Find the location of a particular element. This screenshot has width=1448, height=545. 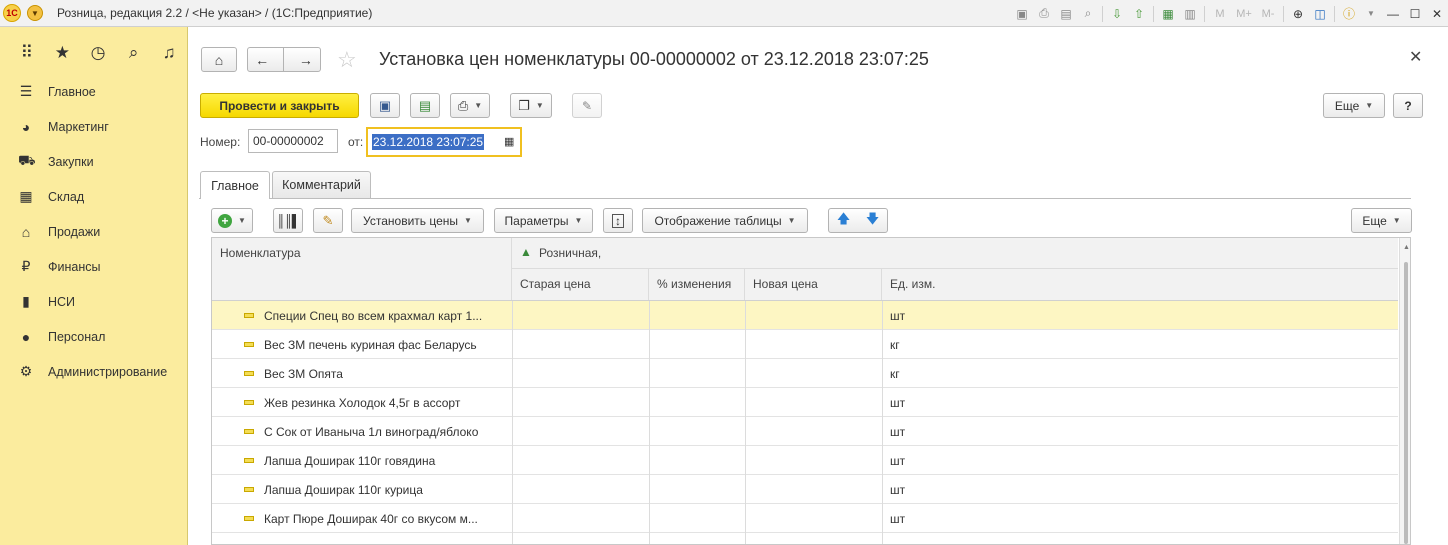

sidebar-item-main: ☰ Главное is located at coordinates (93, 91).